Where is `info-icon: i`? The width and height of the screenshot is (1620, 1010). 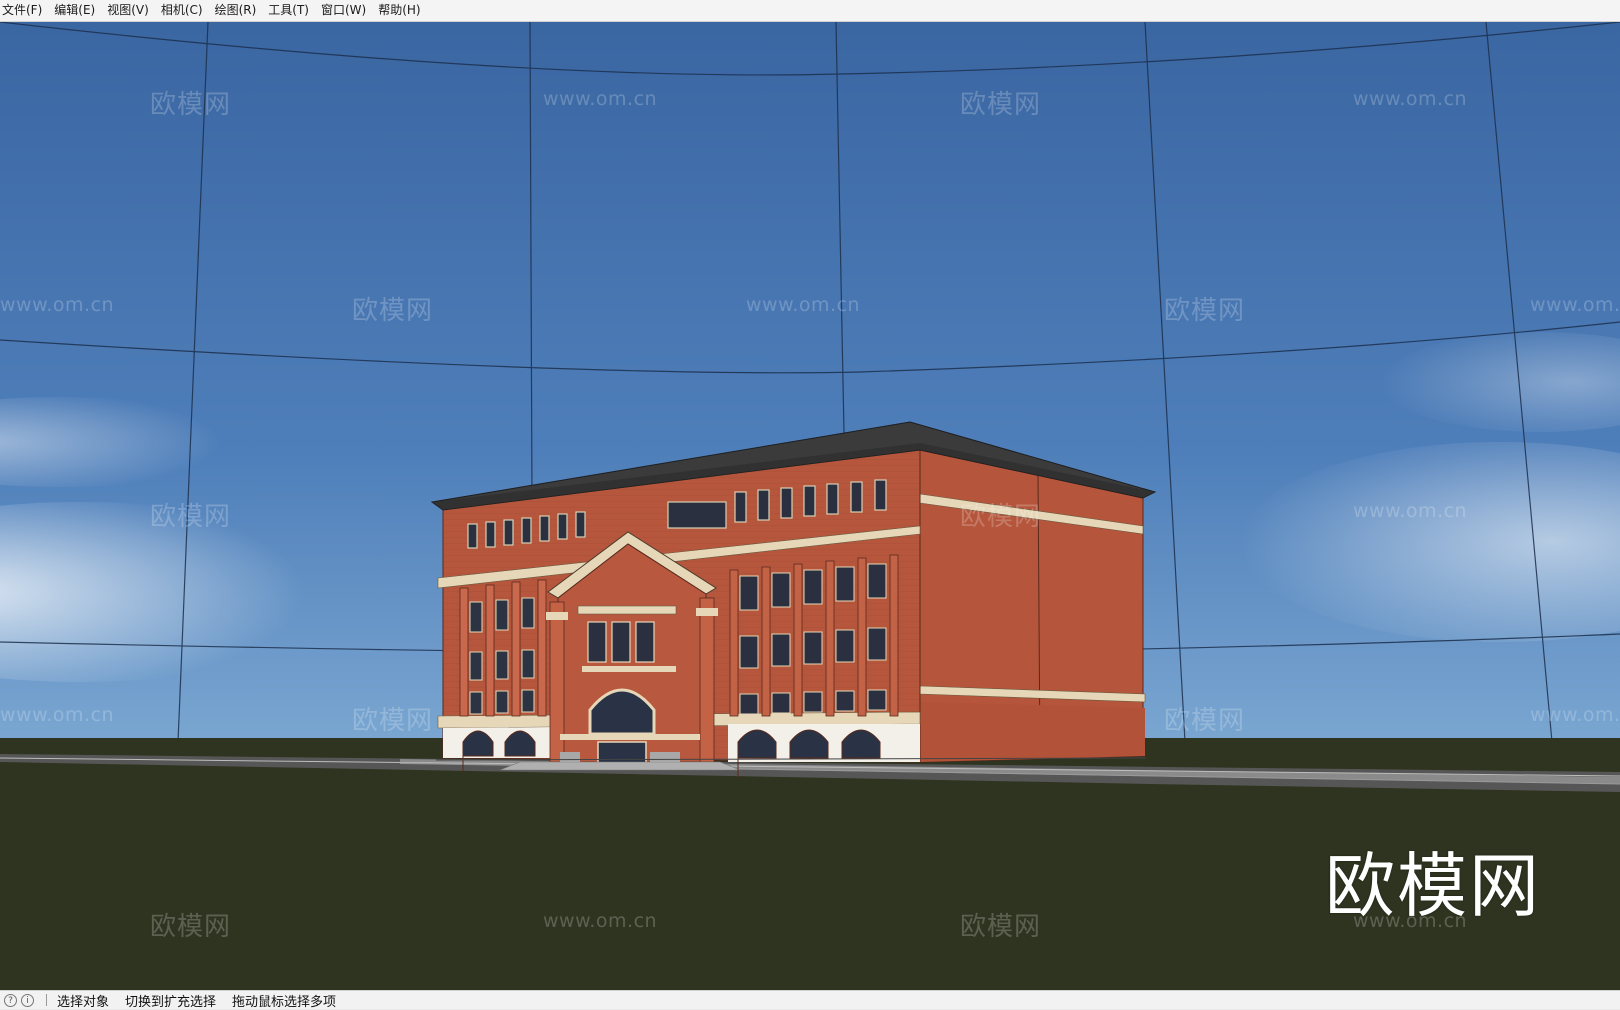
info-icon: i is located at coordinates (27, 1000).